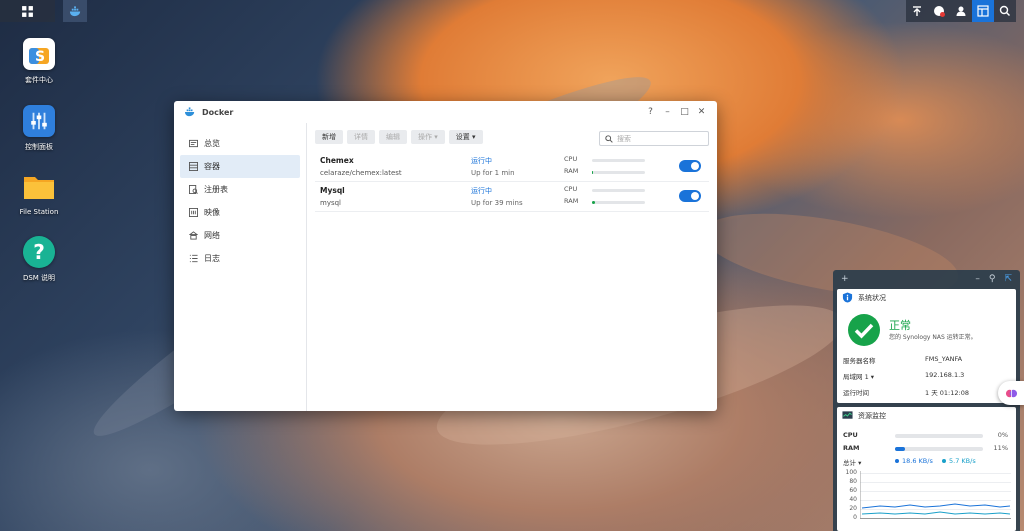 The width and height of the screenshot is (1024, 531). Describe the element at coordinates (39, 187) in the screenshot. I see `folder-icon` at that location.